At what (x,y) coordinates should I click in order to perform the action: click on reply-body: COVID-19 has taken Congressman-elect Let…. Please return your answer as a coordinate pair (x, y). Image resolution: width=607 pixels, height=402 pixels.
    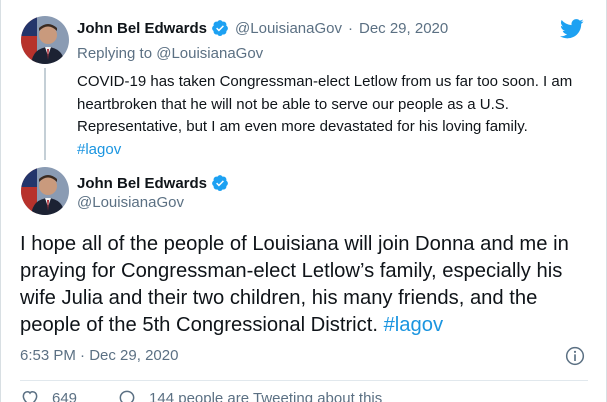
    Looking at the image, I should click on (325, 104).